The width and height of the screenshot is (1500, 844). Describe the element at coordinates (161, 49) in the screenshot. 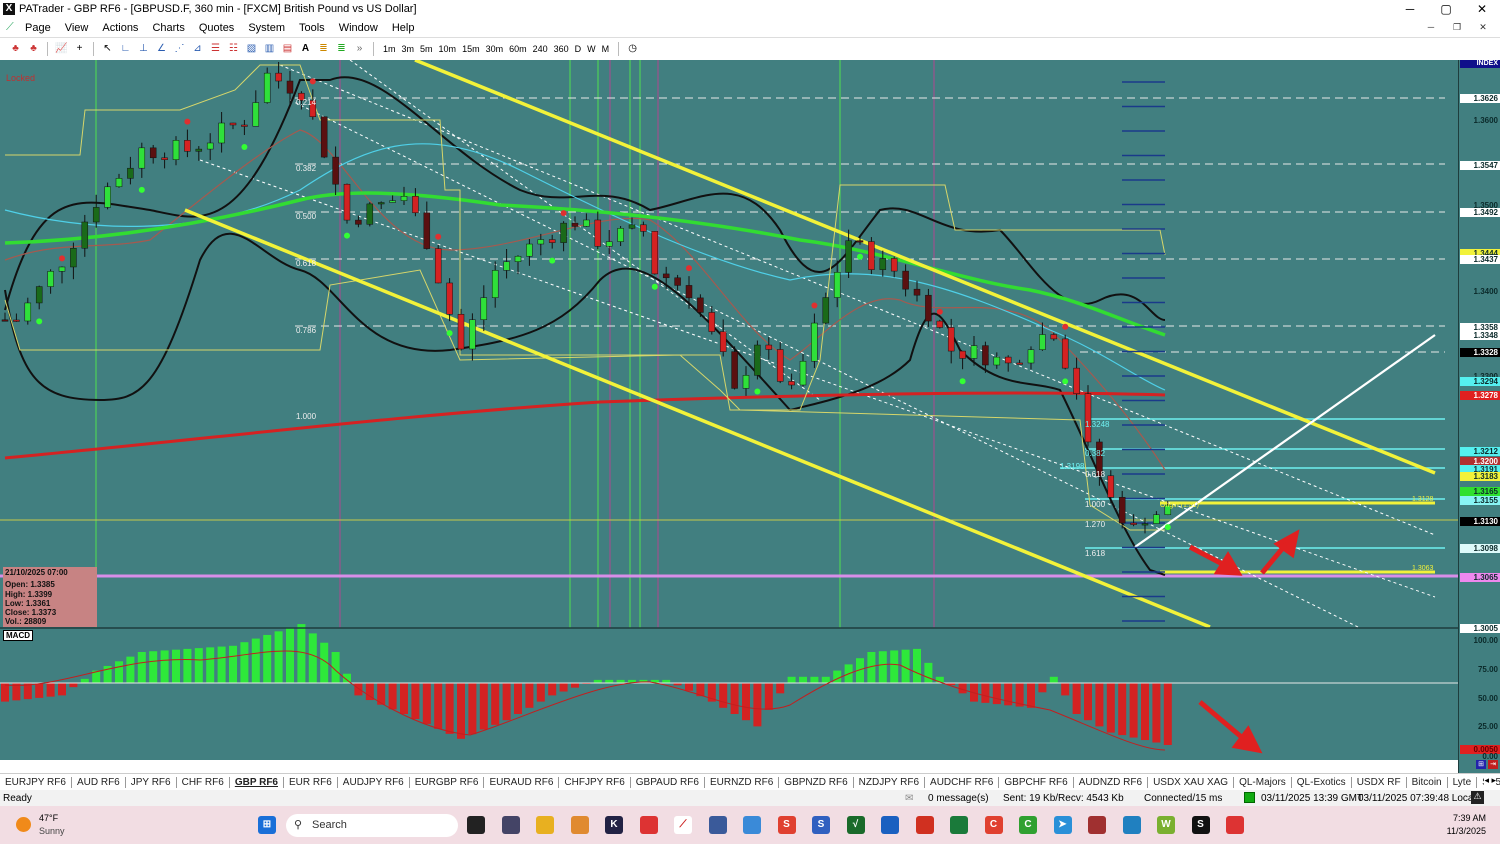

I see `trend-line-tool-icon: ∠` at that location.